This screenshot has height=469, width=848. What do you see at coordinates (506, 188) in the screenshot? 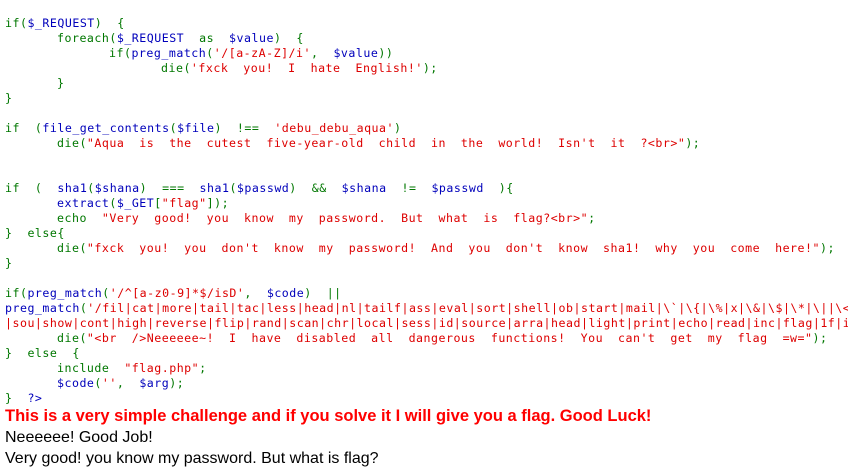
I see `code-token: ){` at bounding box center [506, 188].